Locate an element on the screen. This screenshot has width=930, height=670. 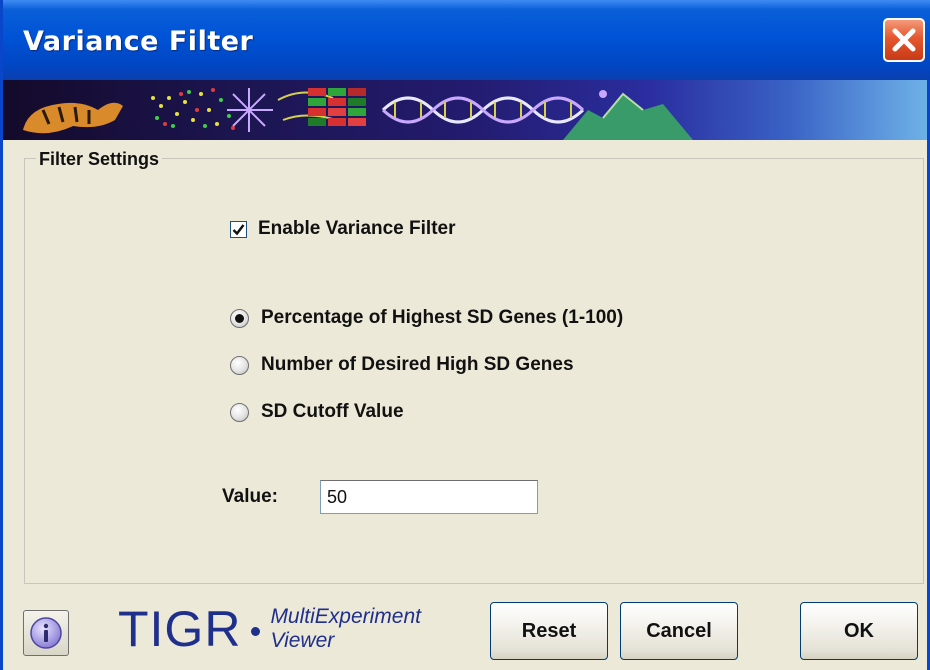
radio-sd-cutoff: SD Cutoff Value is located at coordinates (317, 412).